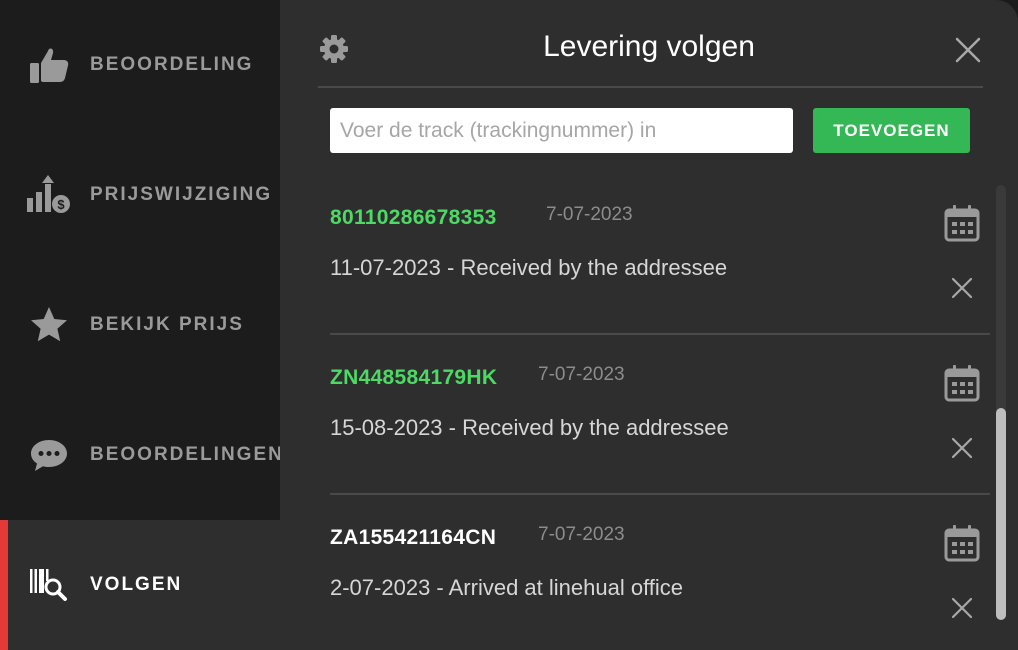 This screenshot has width=1018, height=650. I want to click on header-divider, so click(650, 87).